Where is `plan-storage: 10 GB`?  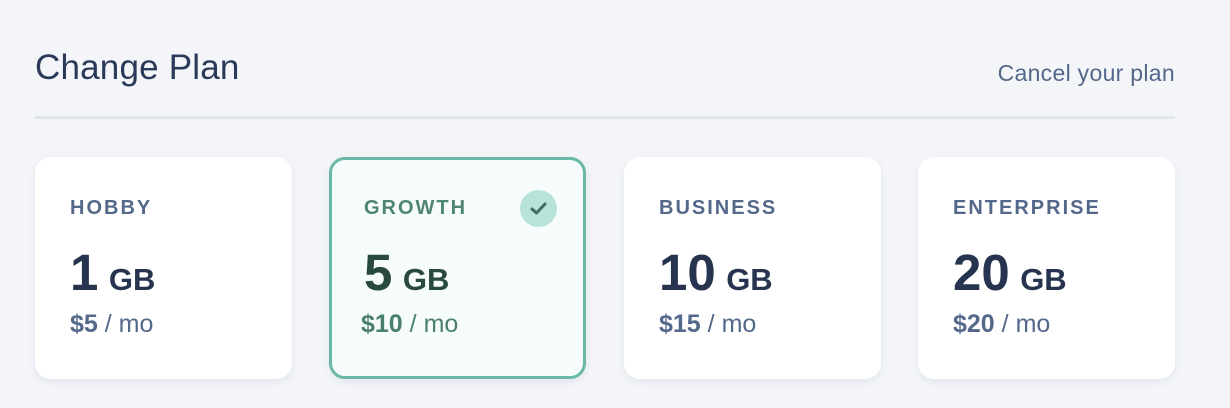
plan-storage: 10 GB is located at coordinates (716, 279).